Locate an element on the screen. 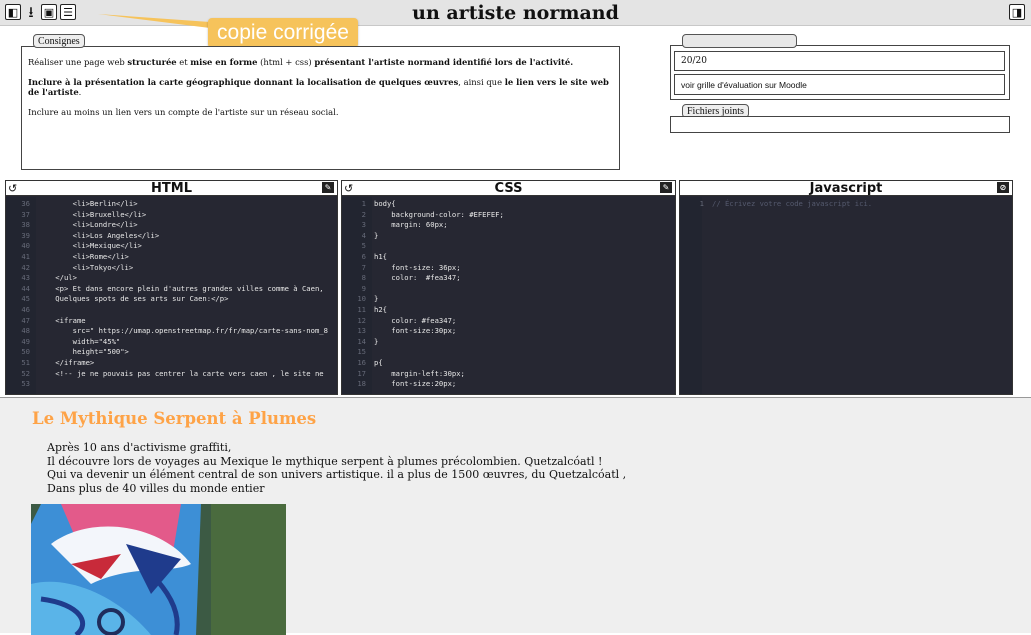 This screenshot has width=1031, height=635. code-line: 5 is located at coordinates (508, 246).